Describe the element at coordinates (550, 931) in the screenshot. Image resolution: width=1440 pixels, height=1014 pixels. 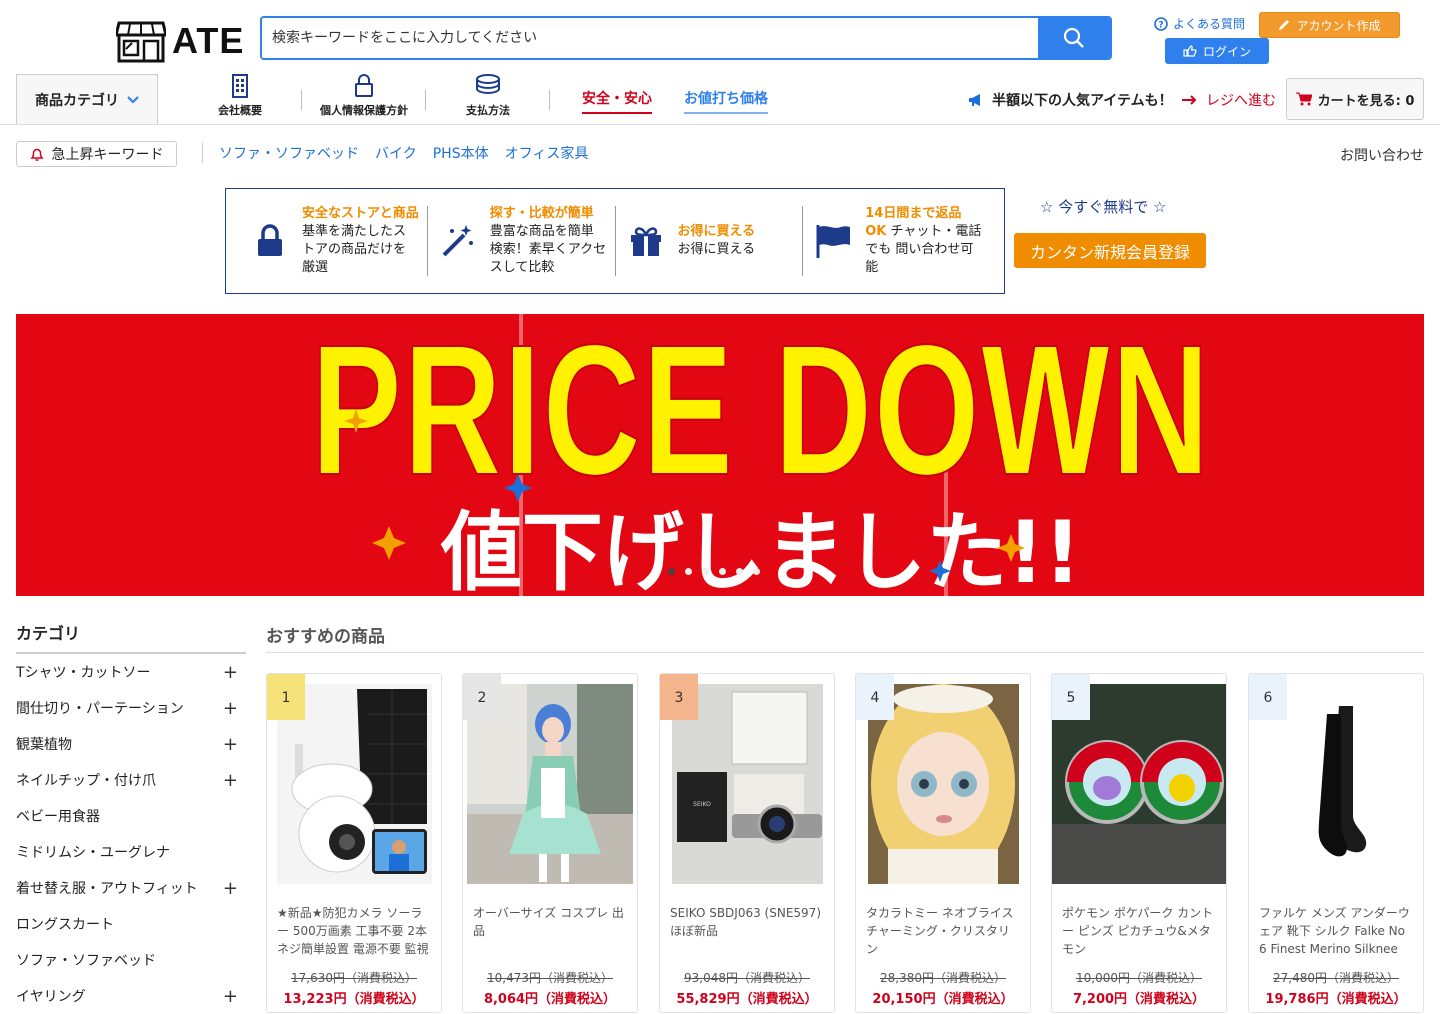
I see `product-name: オーバーサイズ コスプレ 出品` at that location.